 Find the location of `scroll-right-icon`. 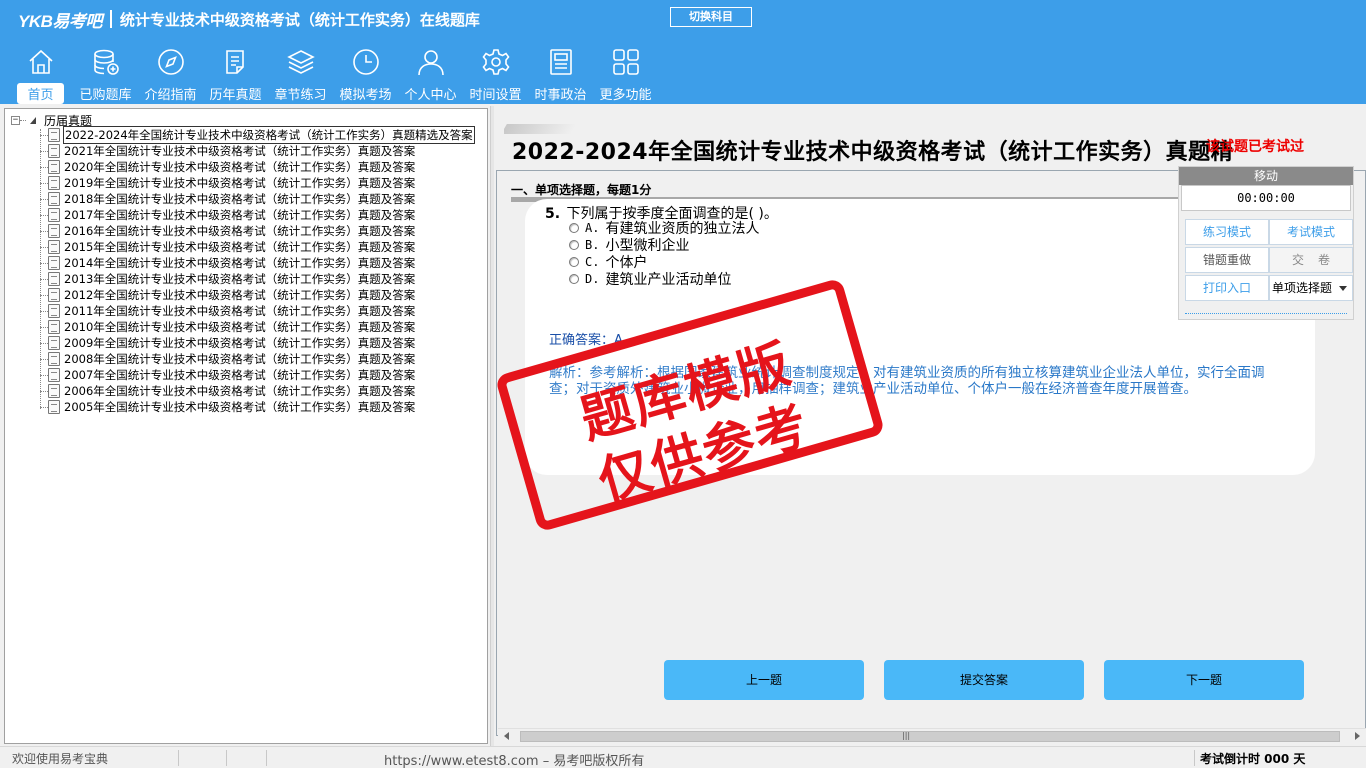

scroll-right-icon is located at coordinates (1357, 736).